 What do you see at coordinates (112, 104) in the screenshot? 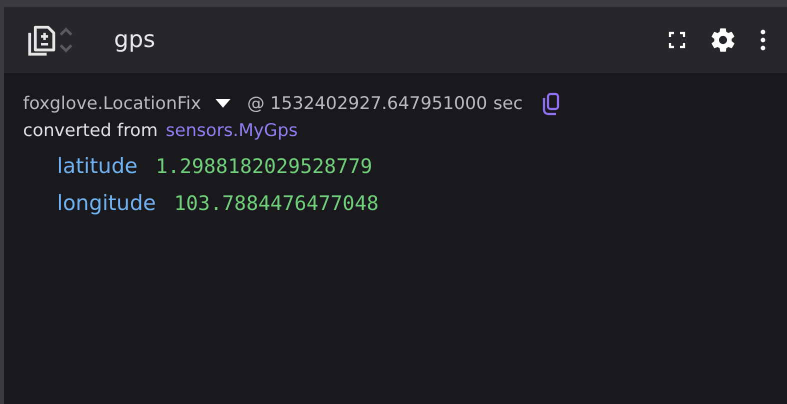
I see `schema-name: foxglove.LocationFix` at bounding box center [112, 104].